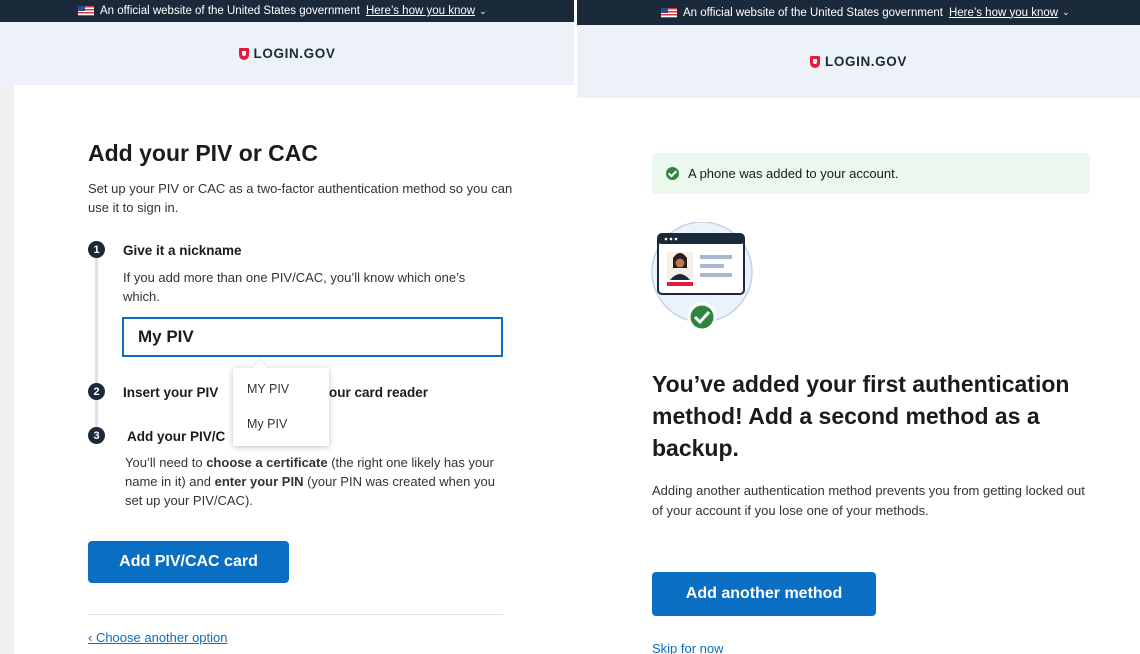  Describe the element at coordinates (96, 435) in the screenshot. I see `step-3-number: 3` at that location.